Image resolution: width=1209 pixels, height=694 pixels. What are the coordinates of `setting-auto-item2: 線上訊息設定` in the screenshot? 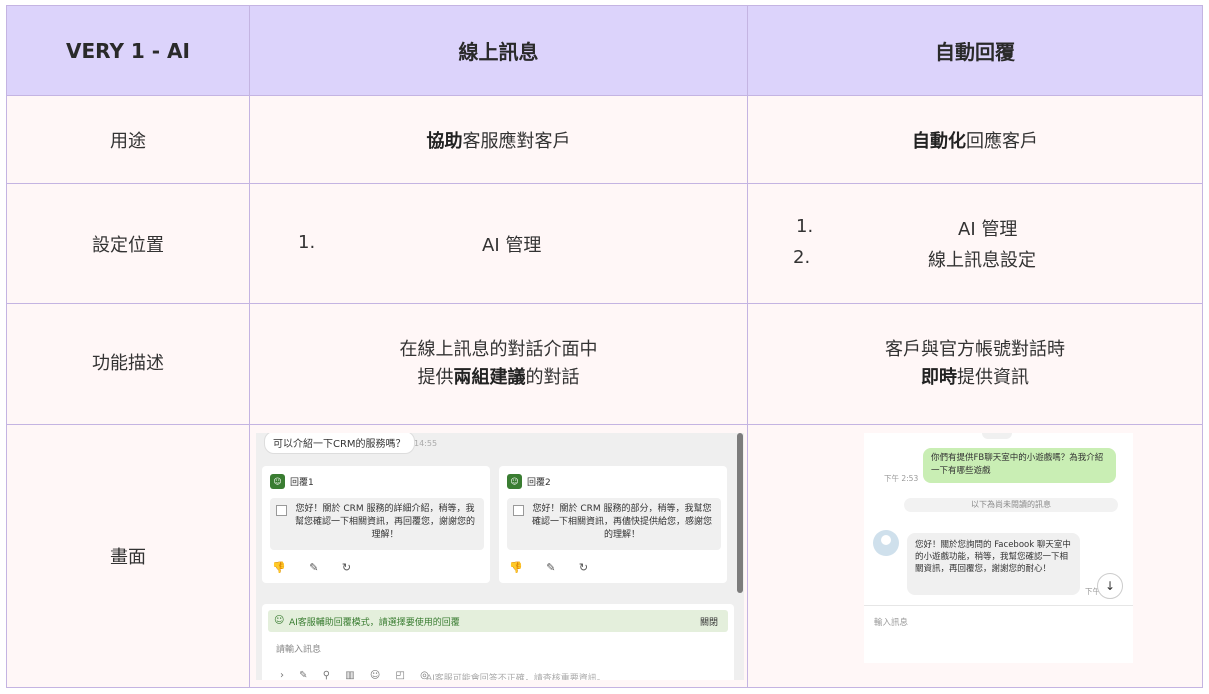 It's located at (982, 261).